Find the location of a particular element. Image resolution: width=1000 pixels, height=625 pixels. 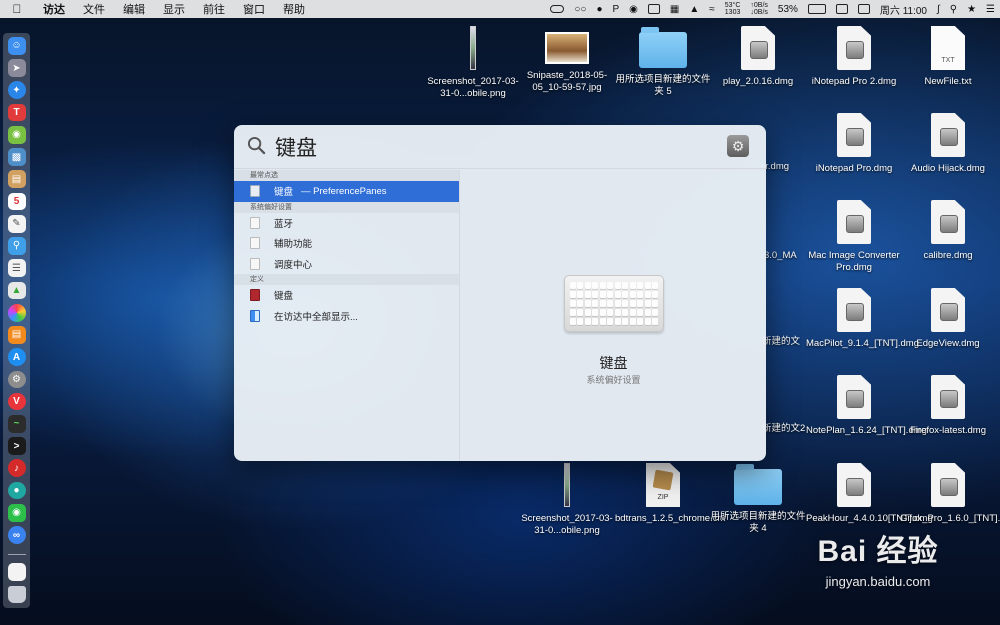

desktop-file-calibre: calibre.dmg is located at coordinates (948, 231).